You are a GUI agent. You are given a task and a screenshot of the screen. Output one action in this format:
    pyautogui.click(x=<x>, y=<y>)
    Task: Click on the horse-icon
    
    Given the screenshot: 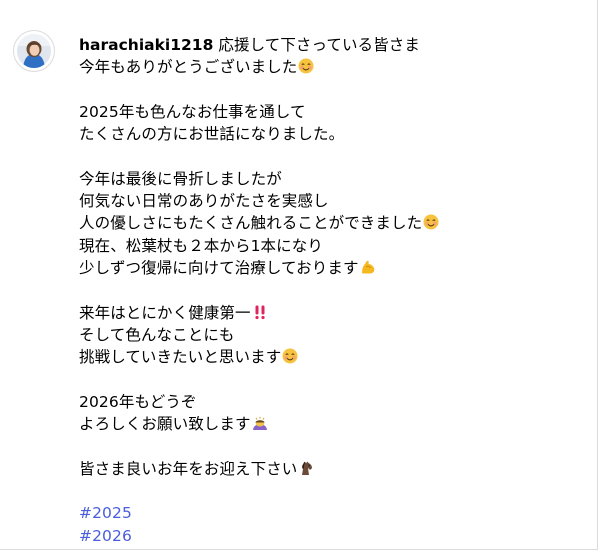 What is the action you would take?
    pyautogui.click(x=306, y=468)
    